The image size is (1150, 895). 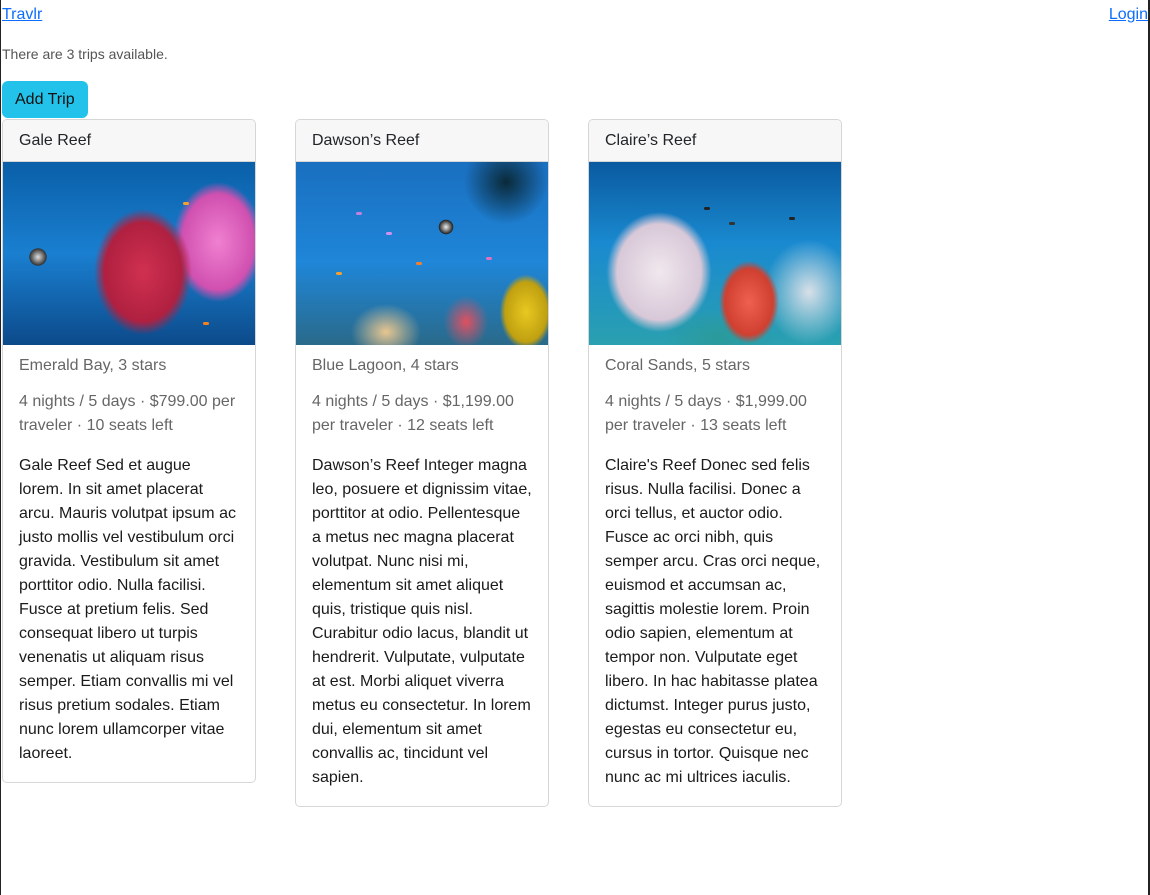 I want to click on brand-link: Travlr, so click(x=22, y=15).